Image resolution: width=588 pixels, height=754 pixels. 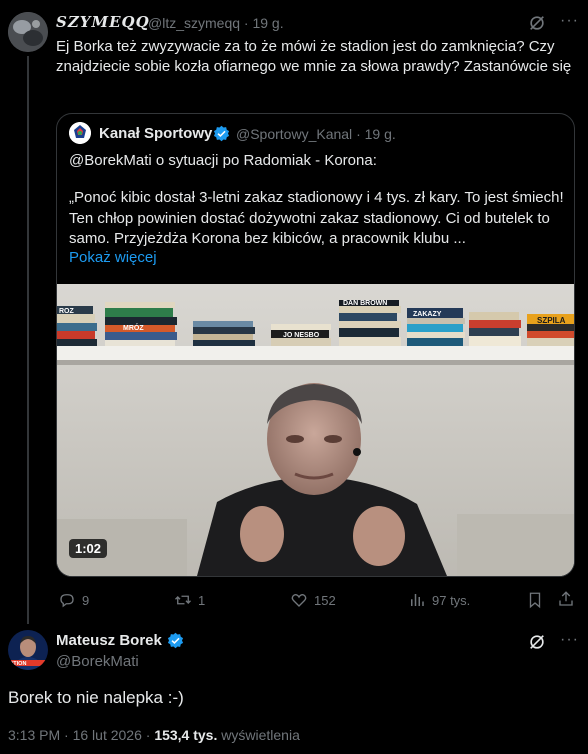 What do you see at coordinates (96, 697) in the screenshot?
I see `main-tweet-text: Borek to nie nalepka :-)` at bounding box center [96, 697].